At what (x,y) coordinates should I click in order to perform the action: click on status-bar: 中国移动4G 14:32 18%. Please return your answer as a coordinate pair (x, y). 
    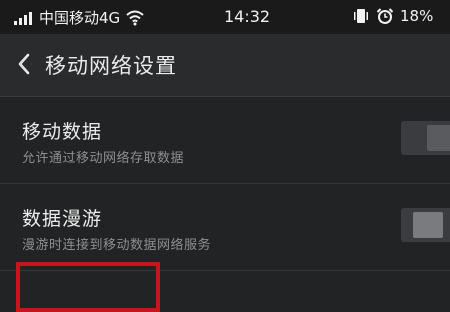
    Looking at the image, I should click on (225, 17).